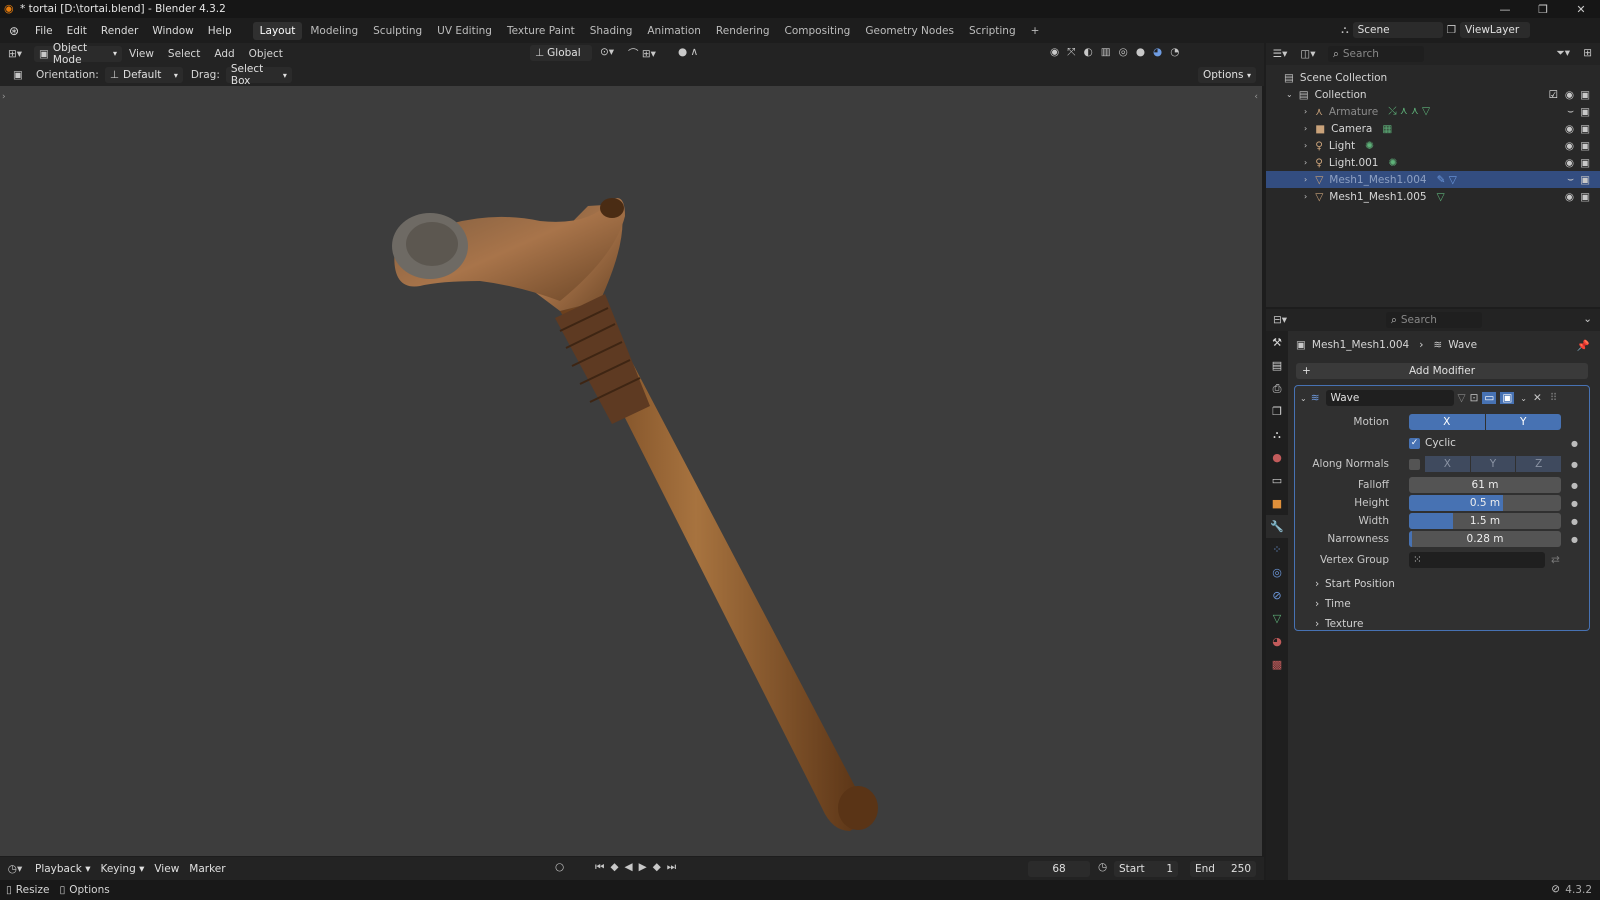 The width and height of the screenshot is (1600, 900). What do you see at coordinates (266, 54) in the screenshot?
I see `menu-object: Object` at bounding box center [266, 54].